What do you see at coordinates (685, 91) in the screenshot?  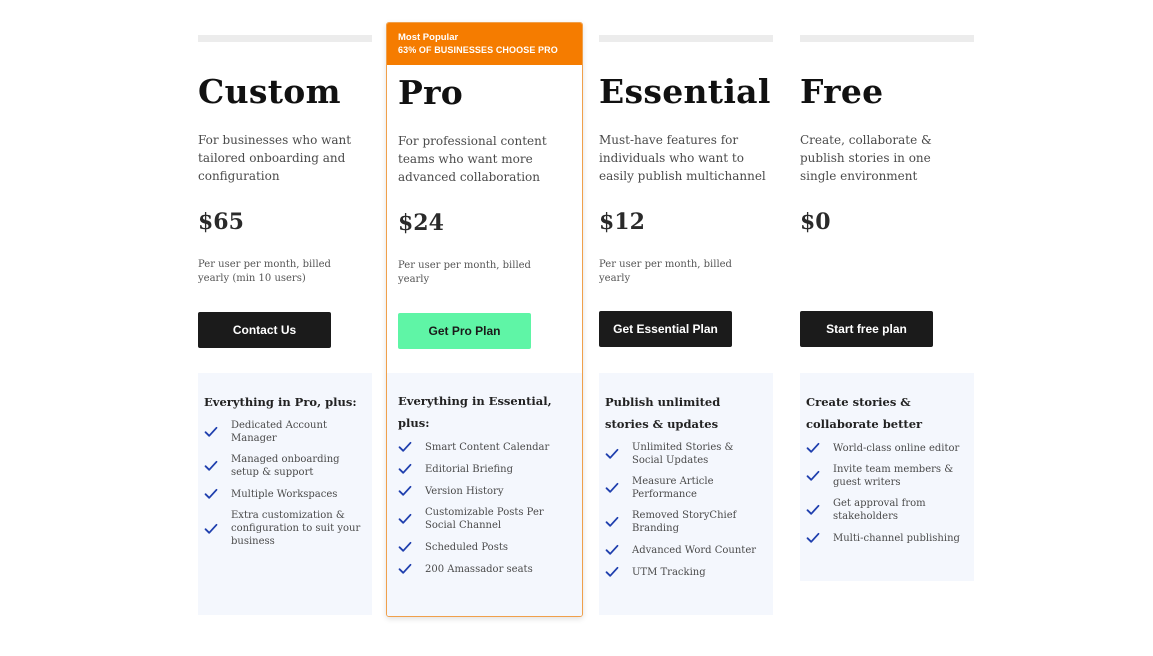 I see `plan-name: Essential` at bounding box center [685, 91].